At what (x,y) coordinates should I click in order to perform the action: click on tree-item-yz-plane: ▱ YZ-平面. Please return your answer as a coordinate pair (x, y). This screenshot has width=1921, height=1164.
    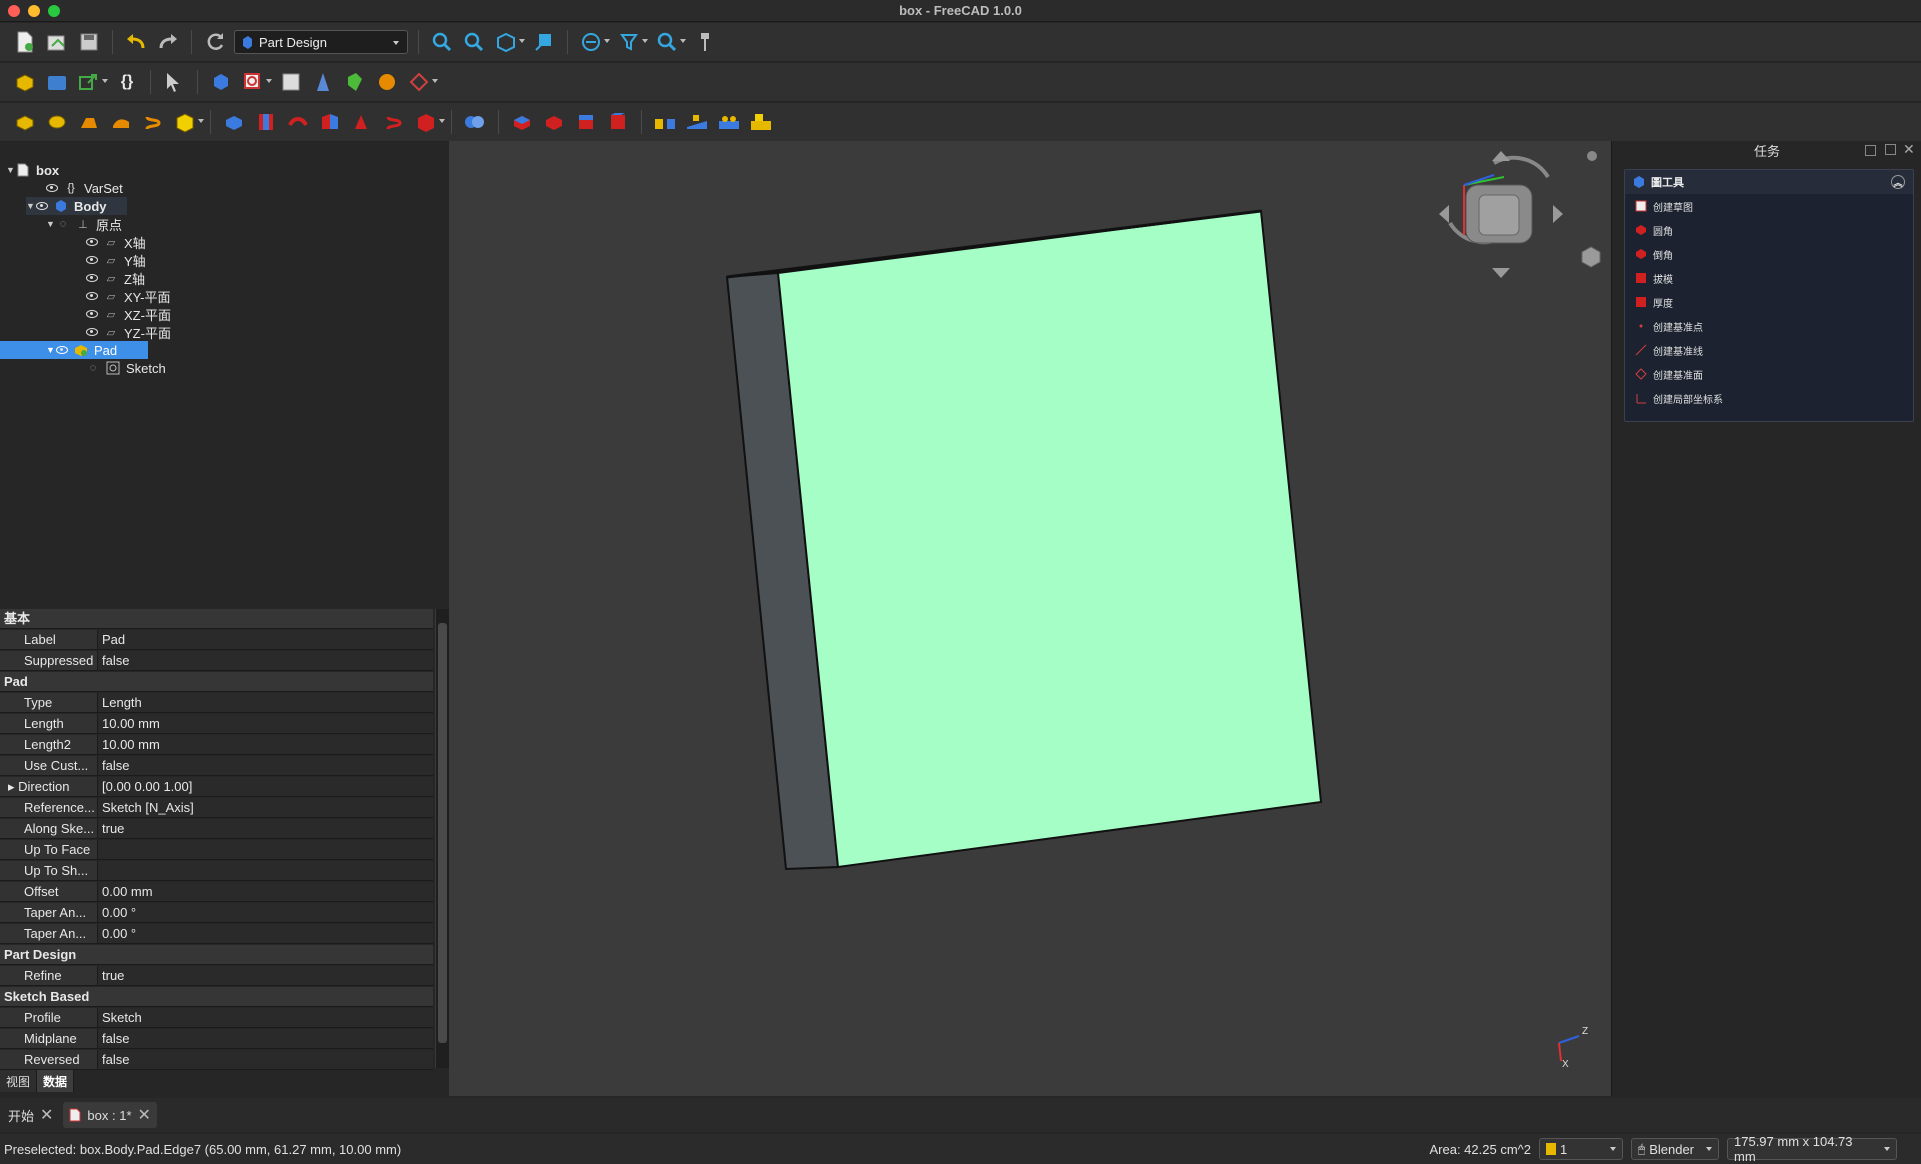
    Looking at the image, I should click on (128, 332).